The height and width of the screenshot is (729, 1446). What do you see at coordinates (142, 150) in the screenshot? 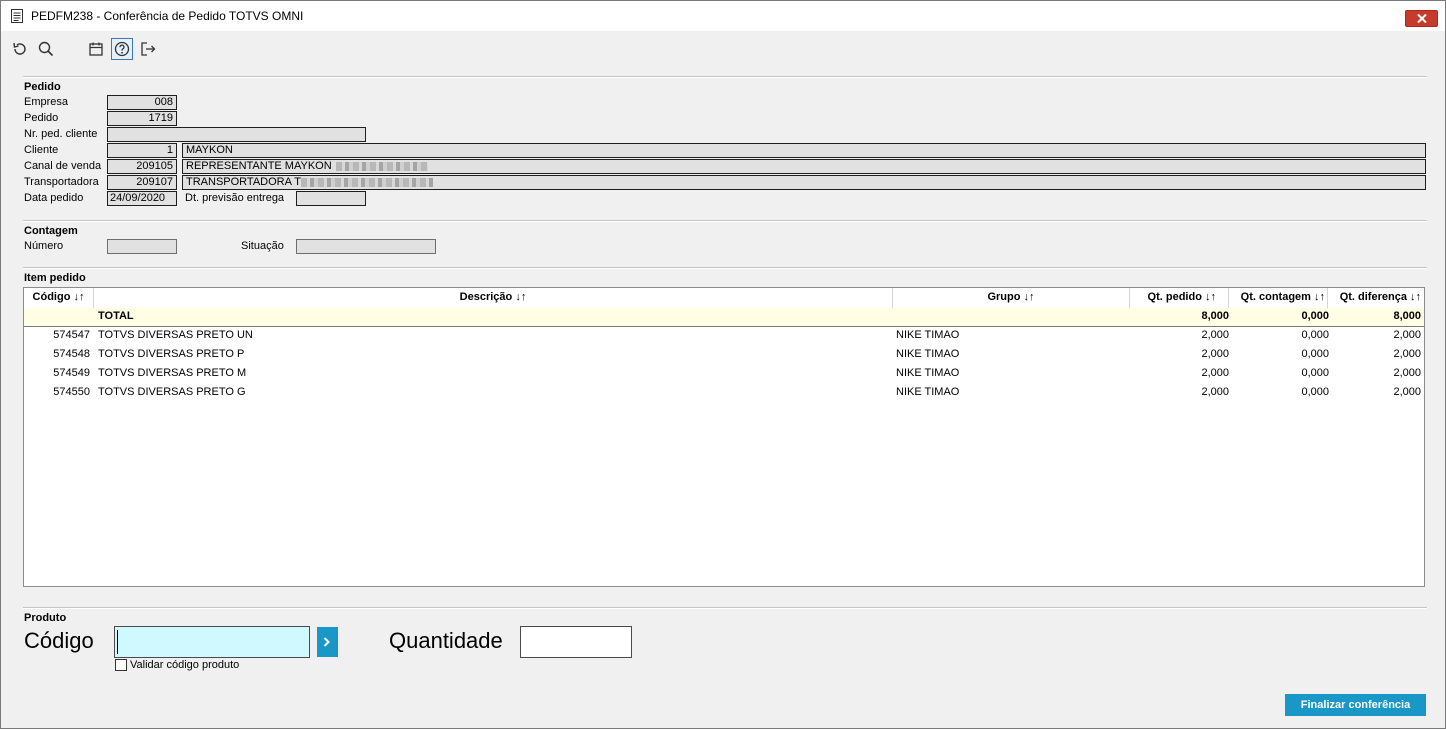
I see `cliente-code-field: 1` at bounding box center [142, 150].